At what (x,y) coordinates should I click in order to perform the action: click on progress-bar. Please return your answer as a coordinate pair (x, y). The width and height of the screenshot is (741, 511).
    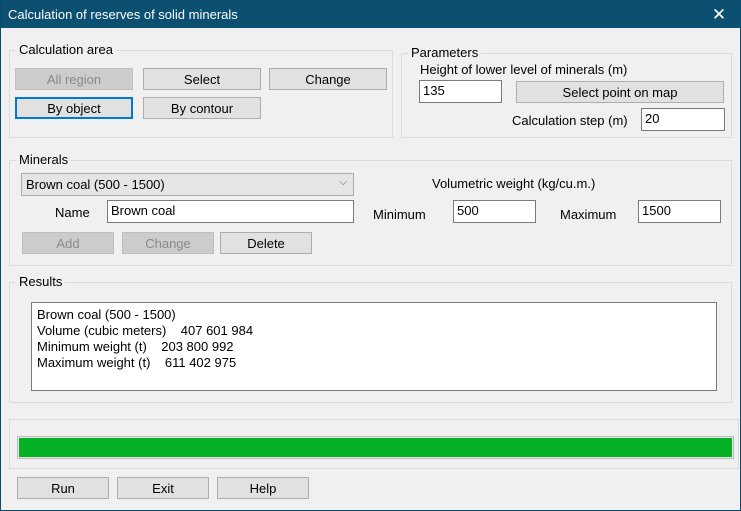
    Looking at the image, I should click on (375, 447).